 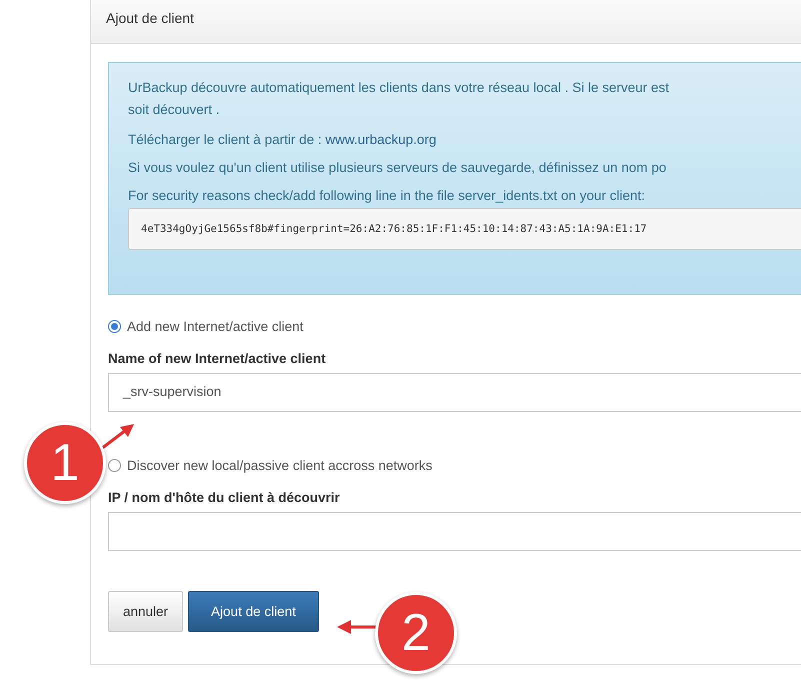 I want to click on annotation-arrow, so click(x=117, y=437).